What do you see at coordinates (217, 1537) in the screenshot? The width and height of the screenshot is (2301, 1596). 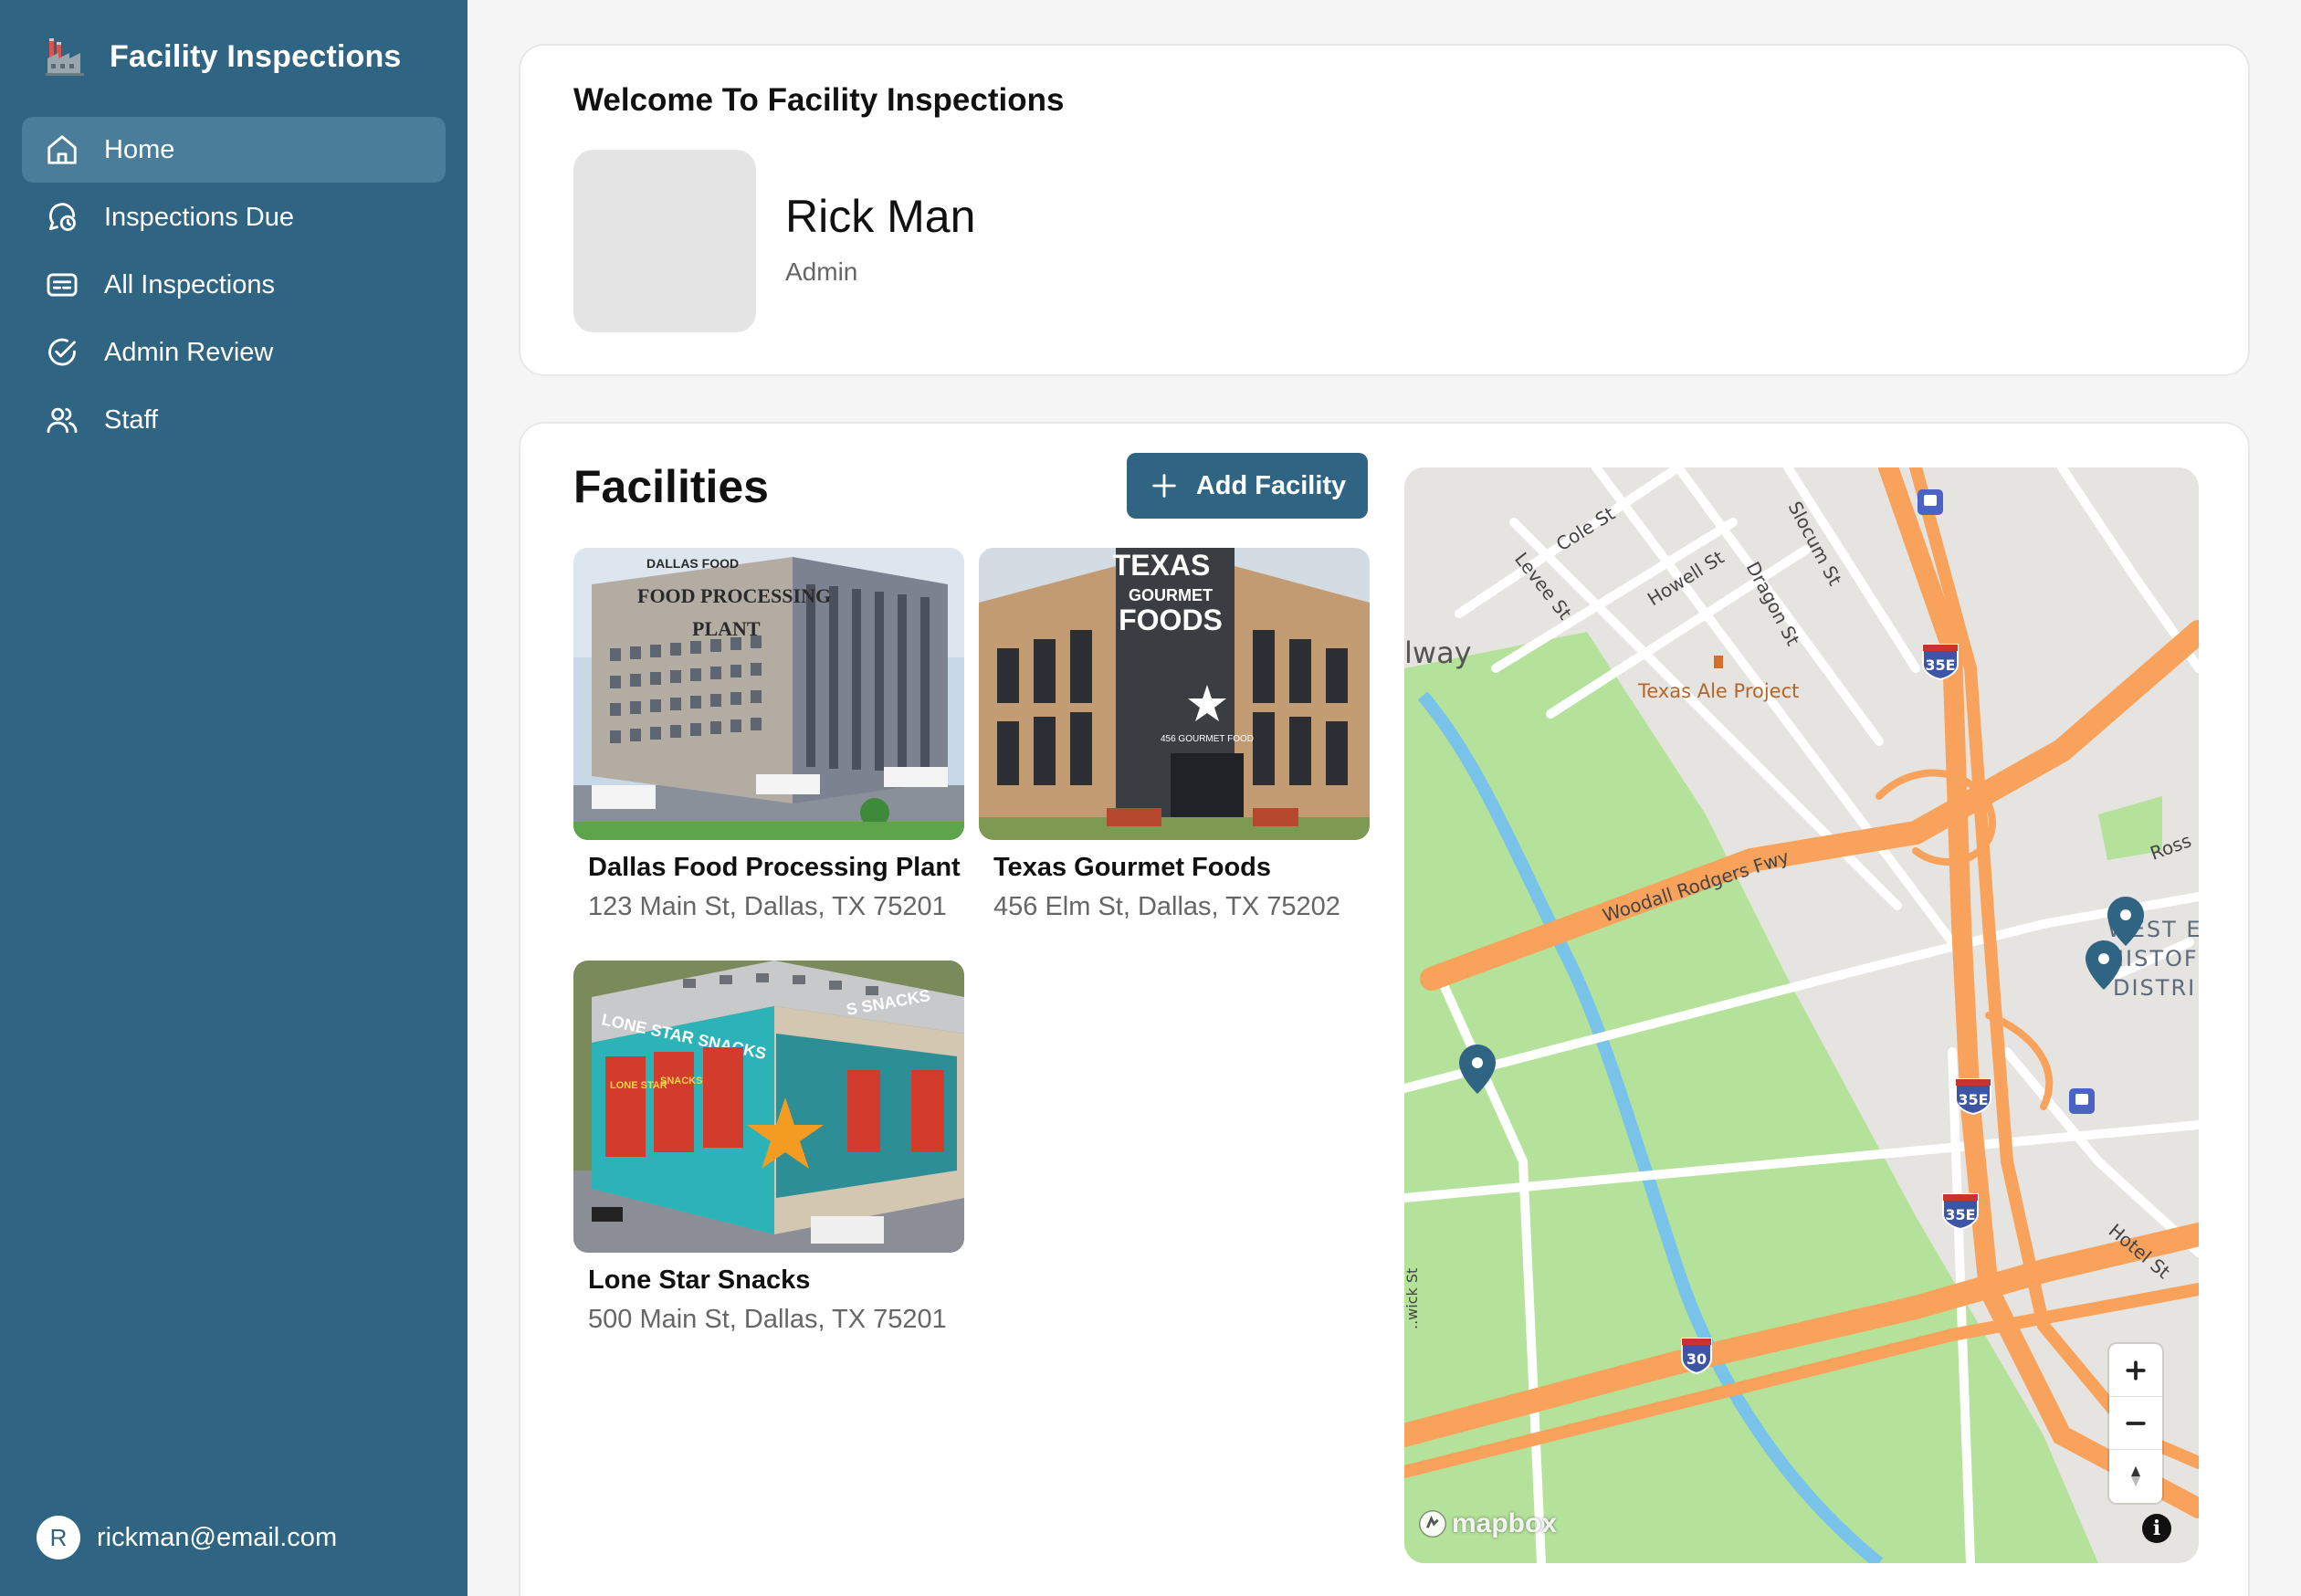 I see `user-email: rickman@email.com` at bounding box center [217, 1537].